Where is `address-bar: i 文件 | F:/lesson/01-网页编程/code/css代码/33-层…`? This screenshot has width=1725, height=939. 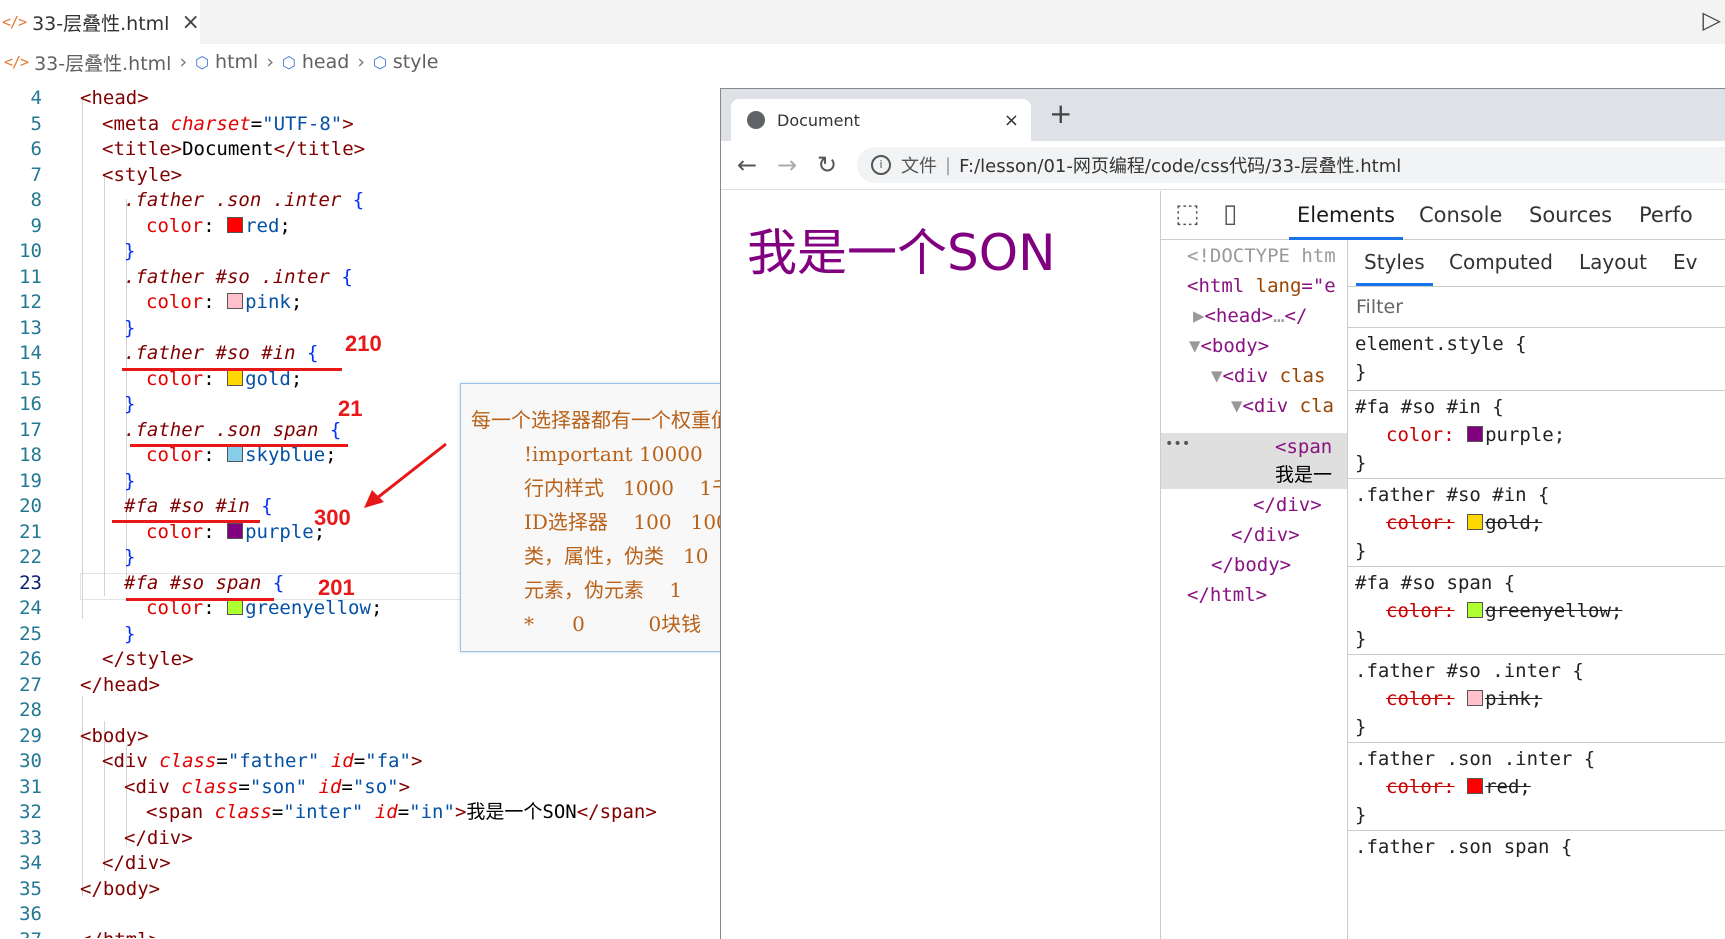
address-bar: i 文件 | F:/lesson/01-网页编程/code/css代码/33-层… is located at coordinates (1291, 165).